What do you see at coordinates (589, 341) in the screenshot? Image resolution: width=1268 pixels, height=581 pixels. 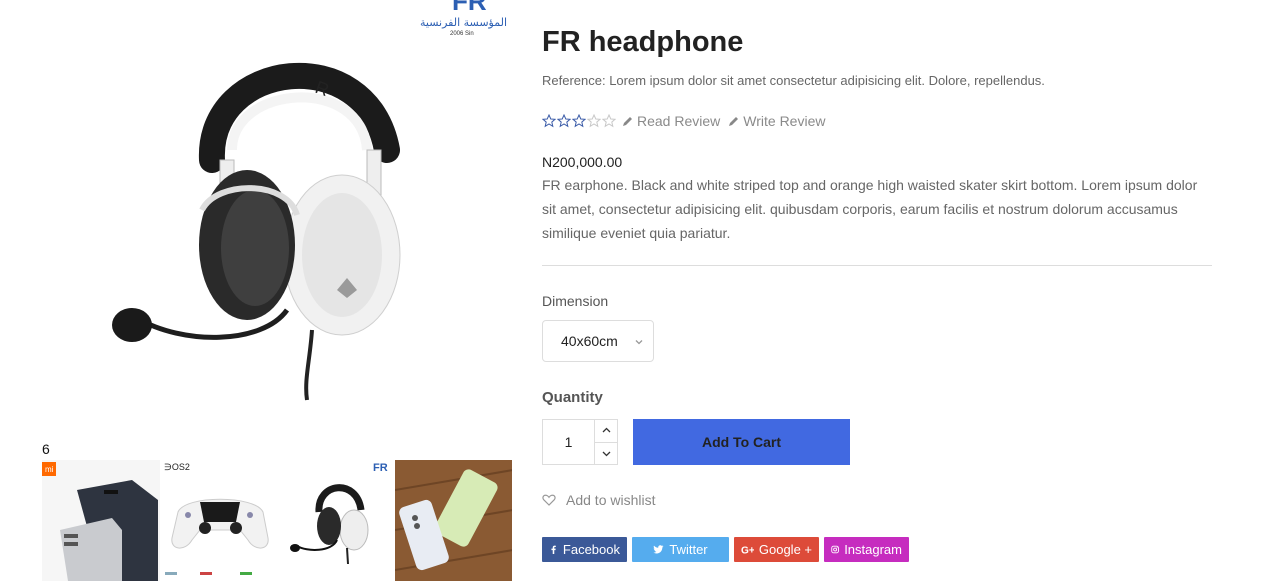 I see `dimension-value: 40x60cm` at bounding box center [589, 341].